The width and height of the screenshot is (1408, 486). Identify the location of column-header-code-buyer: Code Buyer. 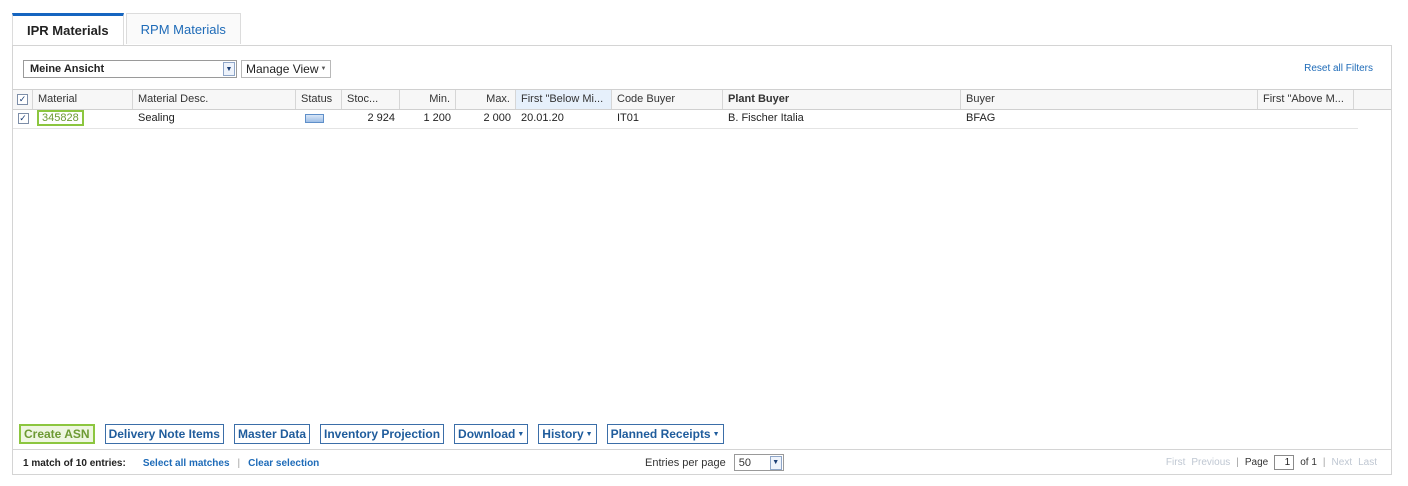
(667, 99).